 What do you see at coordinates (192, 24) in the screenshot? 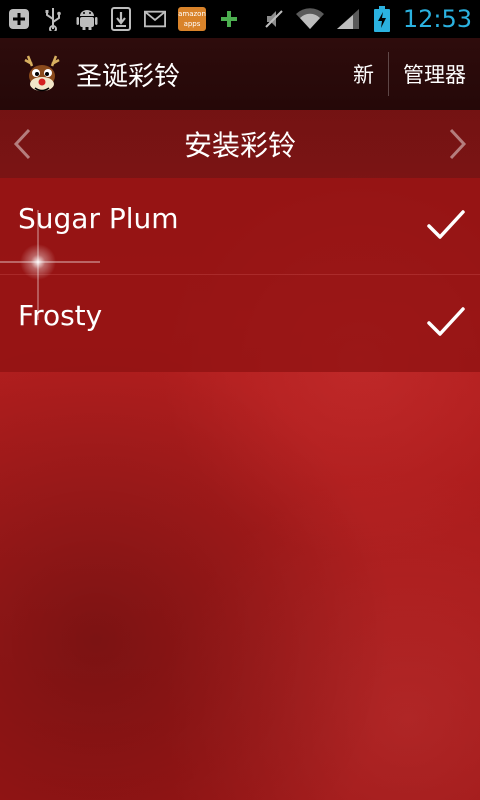
I see `apps-text: apps` at bounding box center [192, 24].